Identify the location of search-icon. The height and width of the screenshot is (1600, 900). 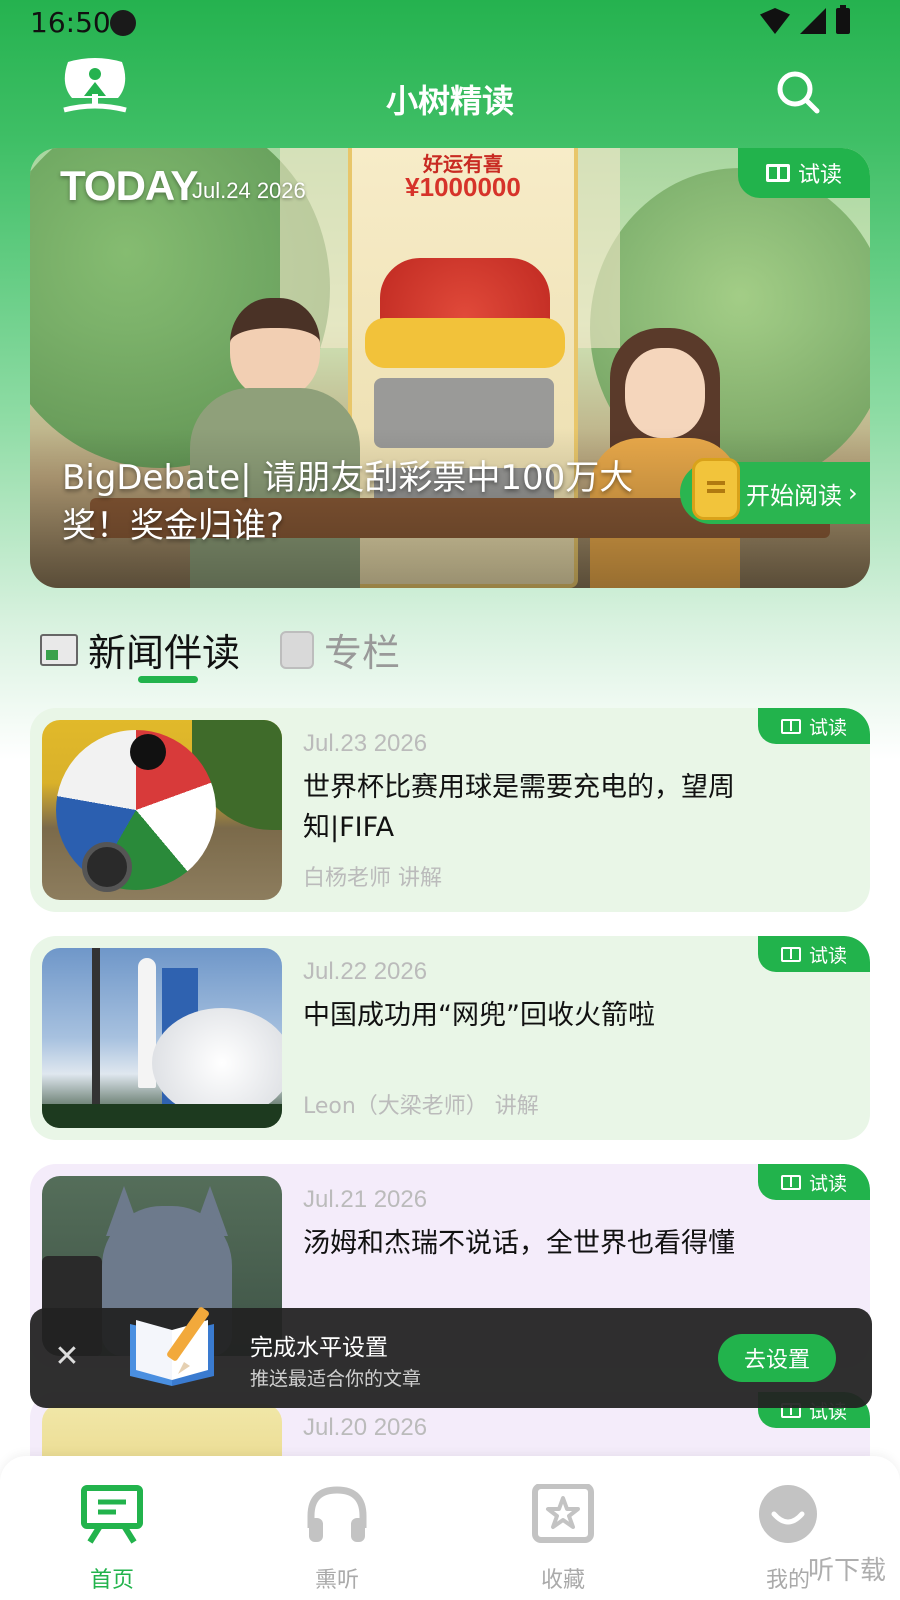
(798, 92).